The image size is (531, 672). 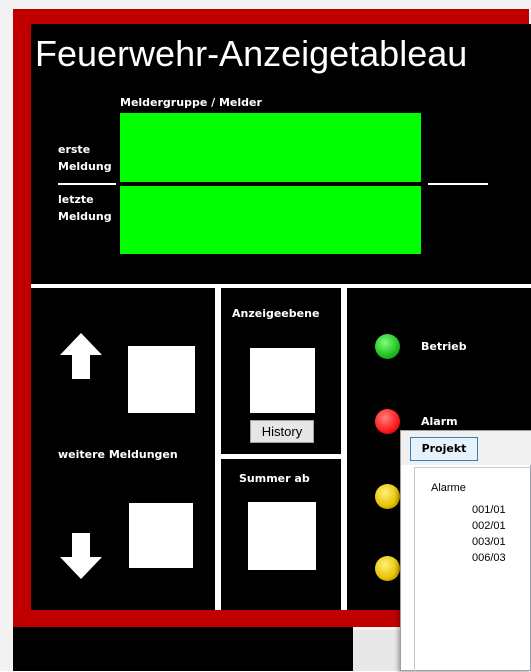 I want to click on alarm-label: Alarm, so click(x=439, y=421).